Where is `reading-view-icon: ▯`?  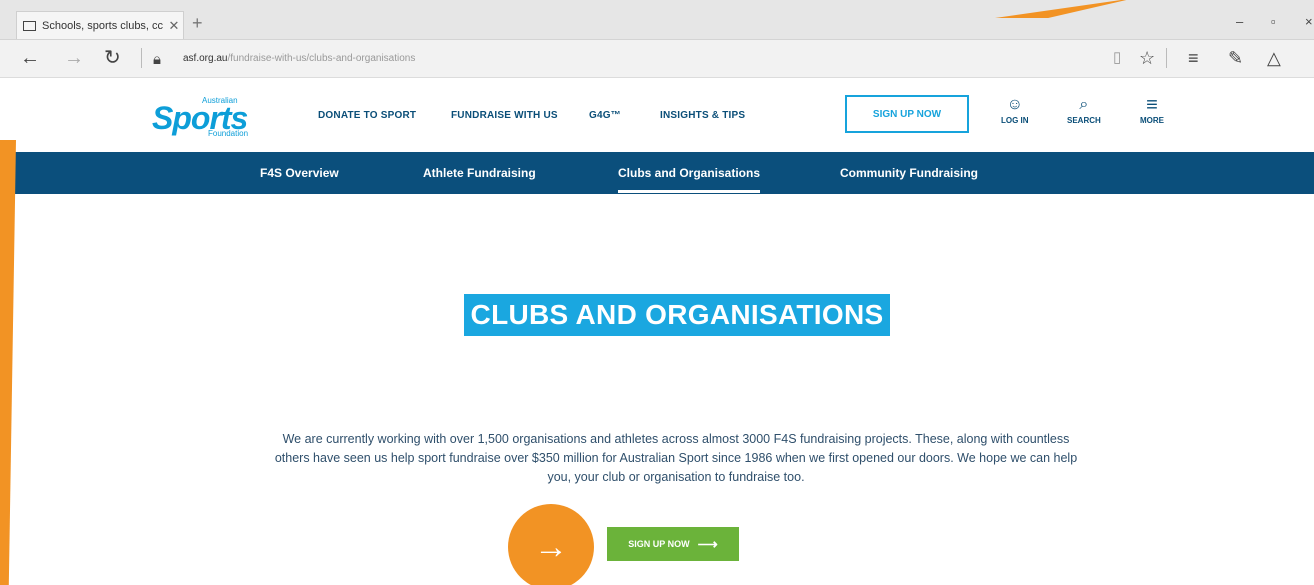
reading-view-icon: ▯ is located at coordinates (1117, 58).